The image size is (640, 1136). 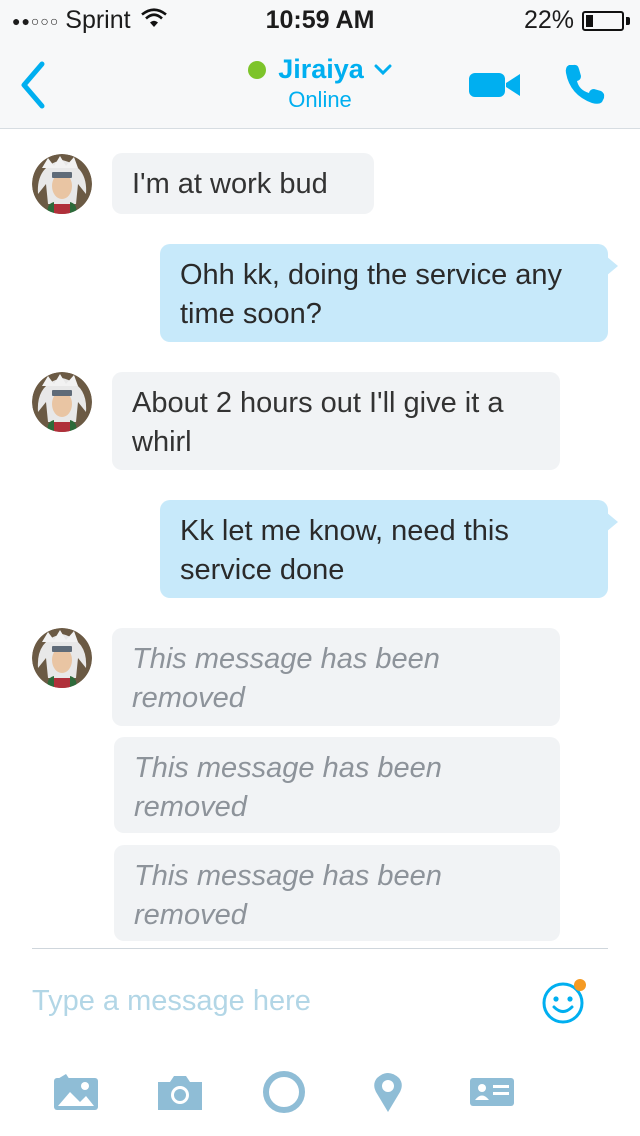 I want to click on media-icon, so click(x=76, y=1092).